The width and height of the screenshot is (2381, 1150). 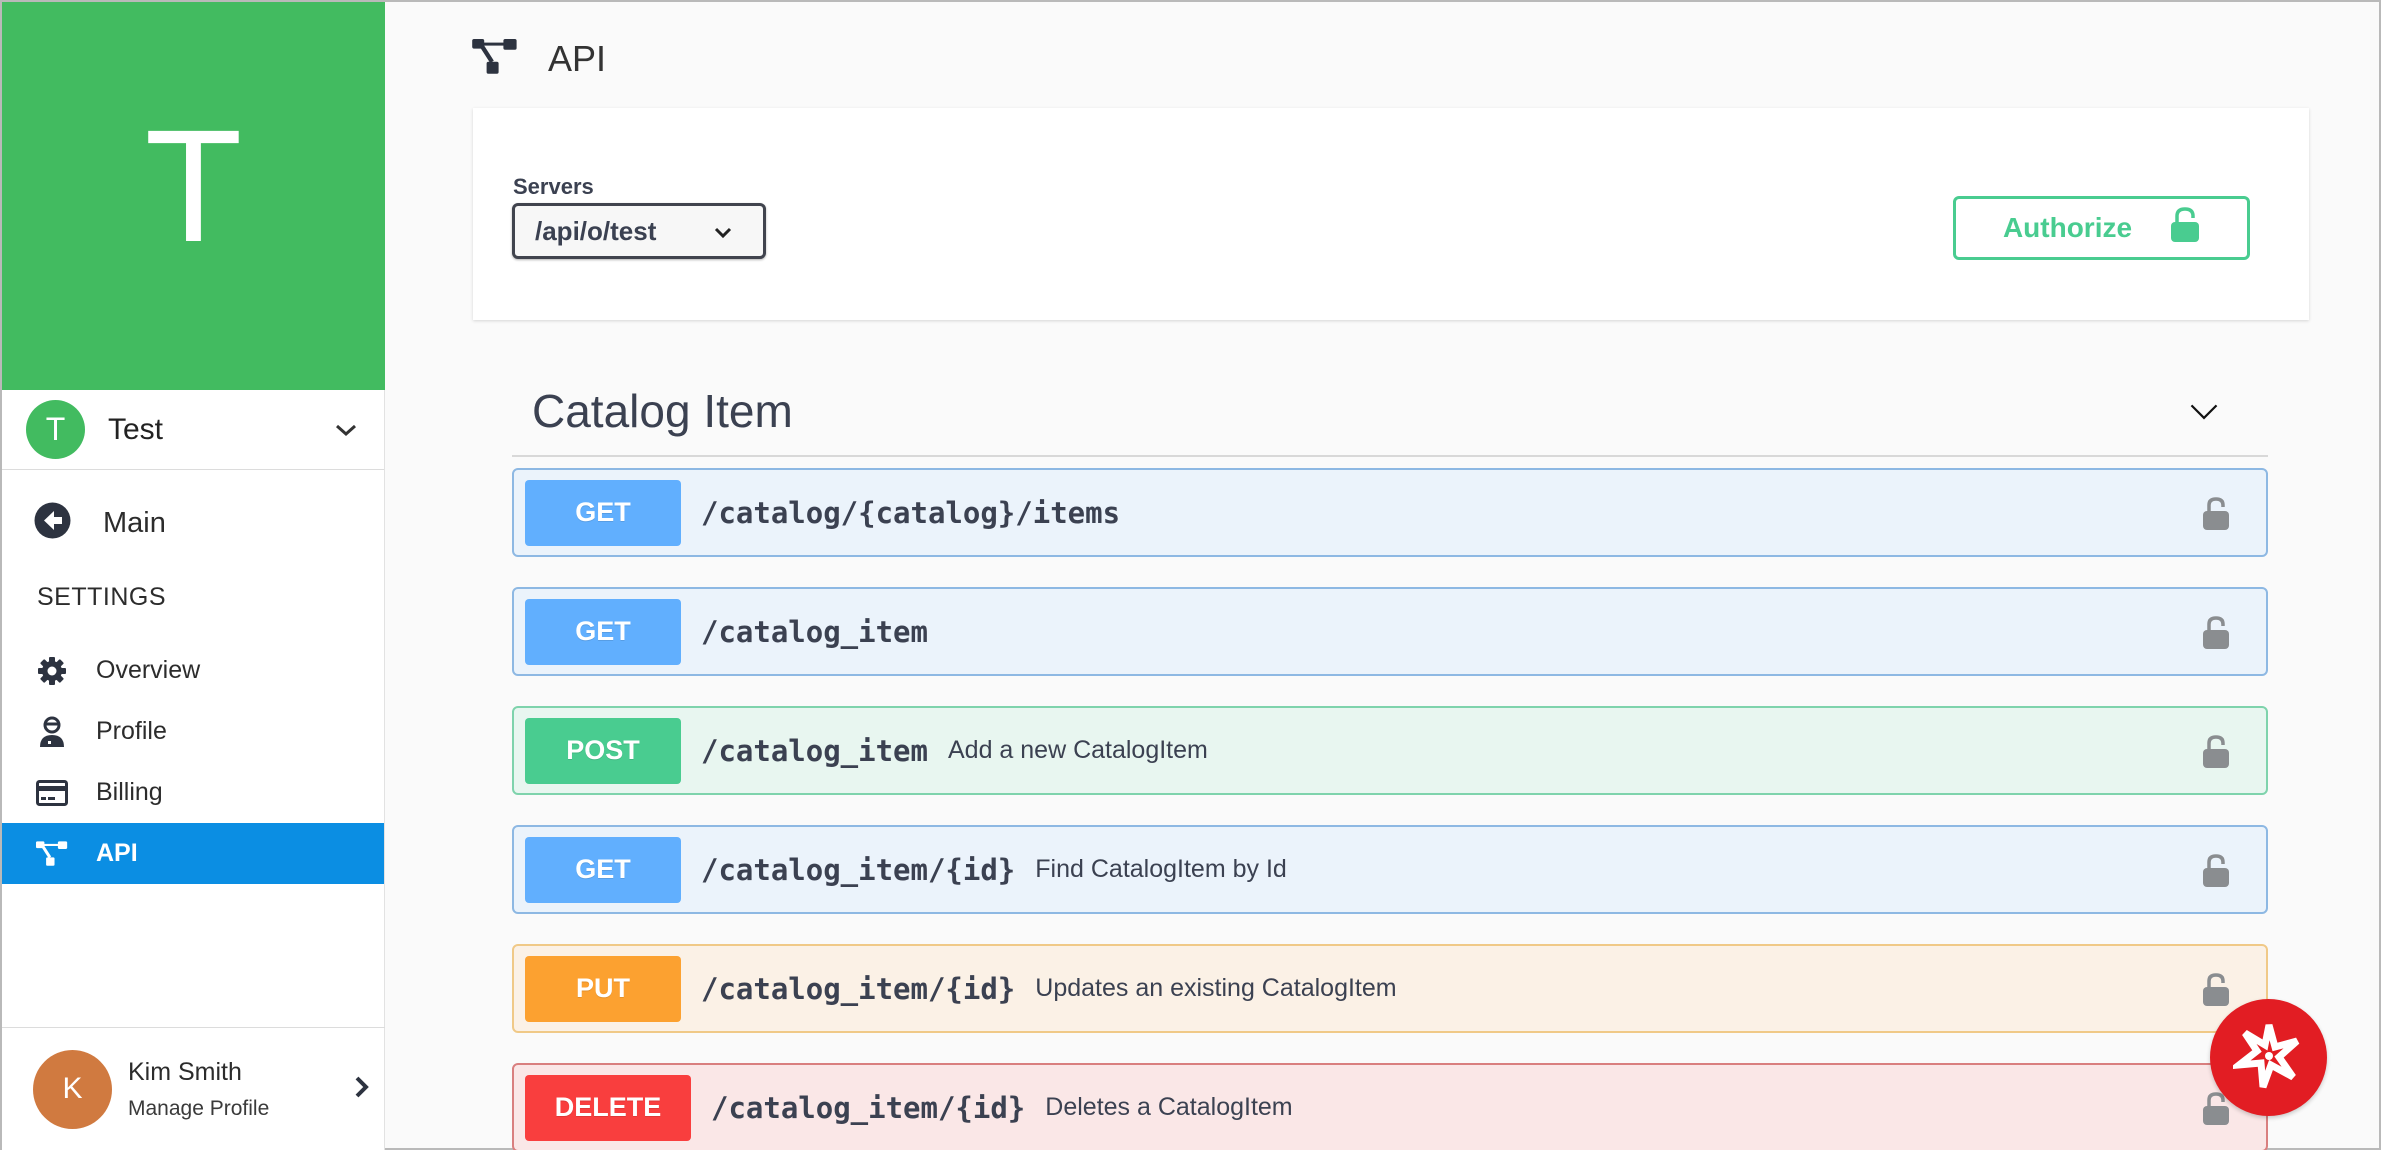 I want to click on org-banner-initial: T, so click(x=193, y=185).